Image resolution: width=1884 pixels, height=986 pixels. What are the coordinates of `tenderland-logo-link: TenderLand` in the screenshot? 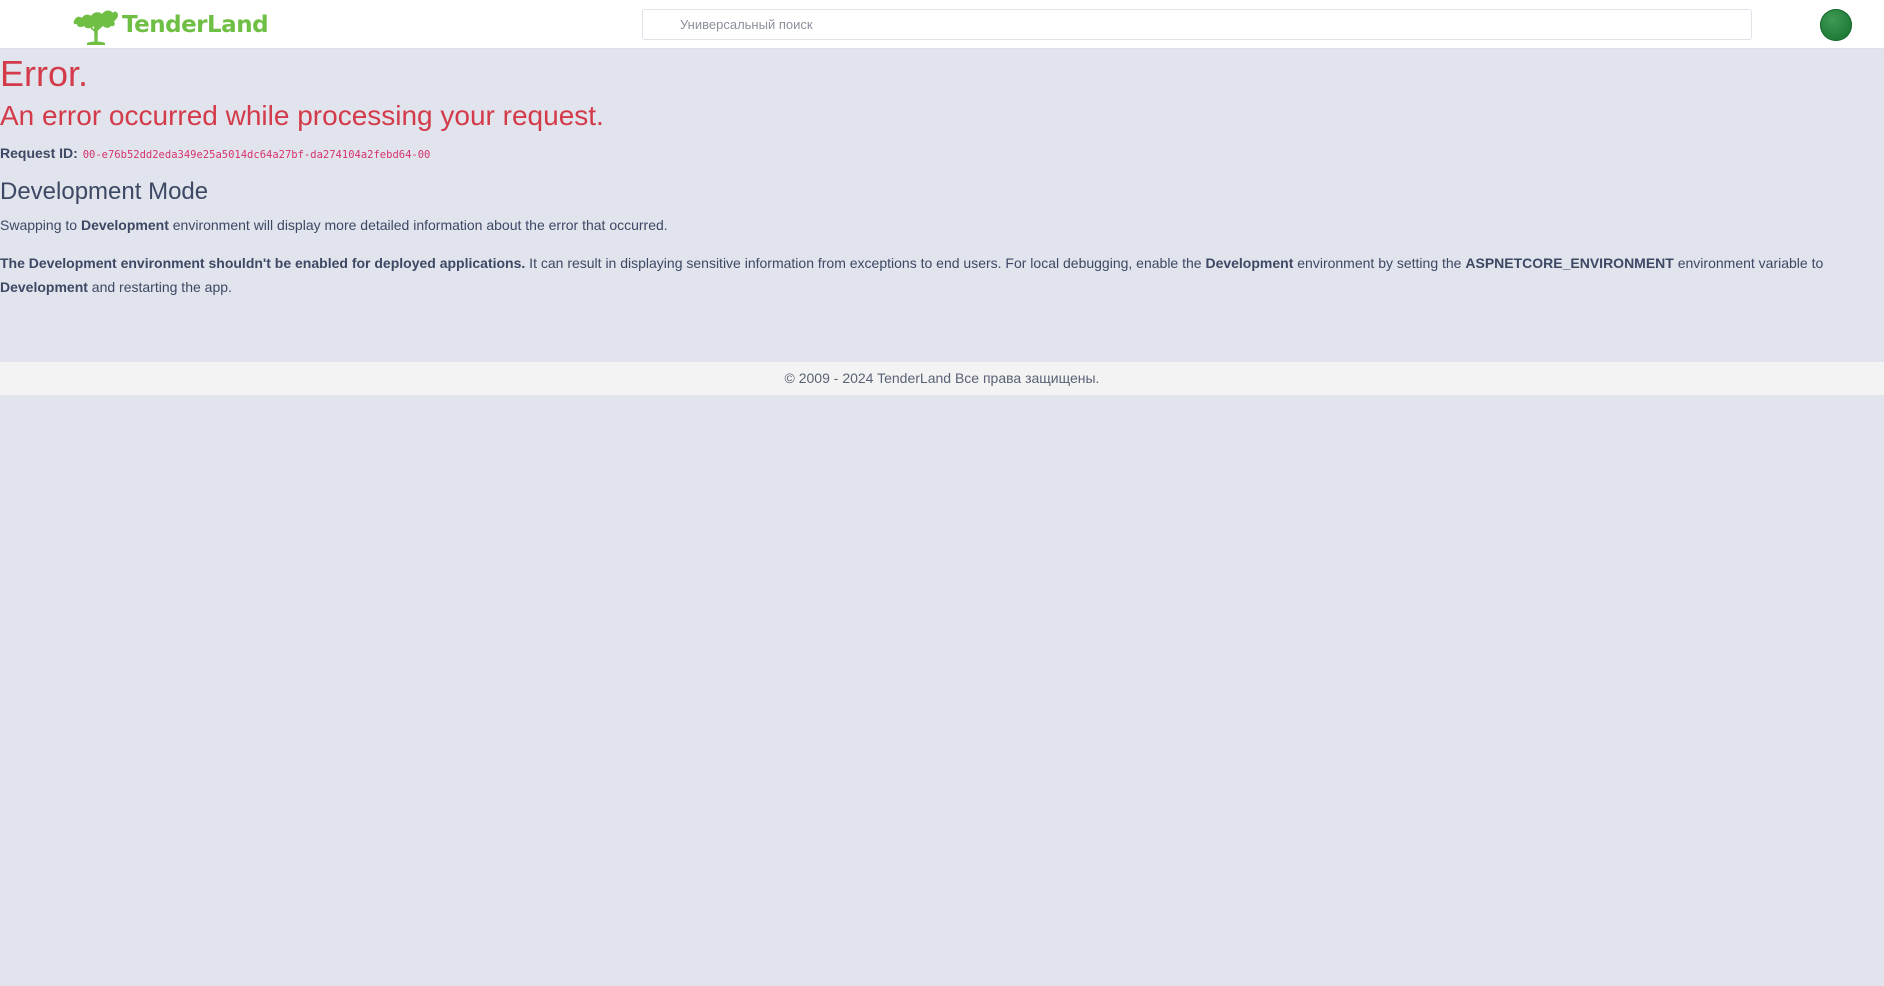 It's located at (170, 25).